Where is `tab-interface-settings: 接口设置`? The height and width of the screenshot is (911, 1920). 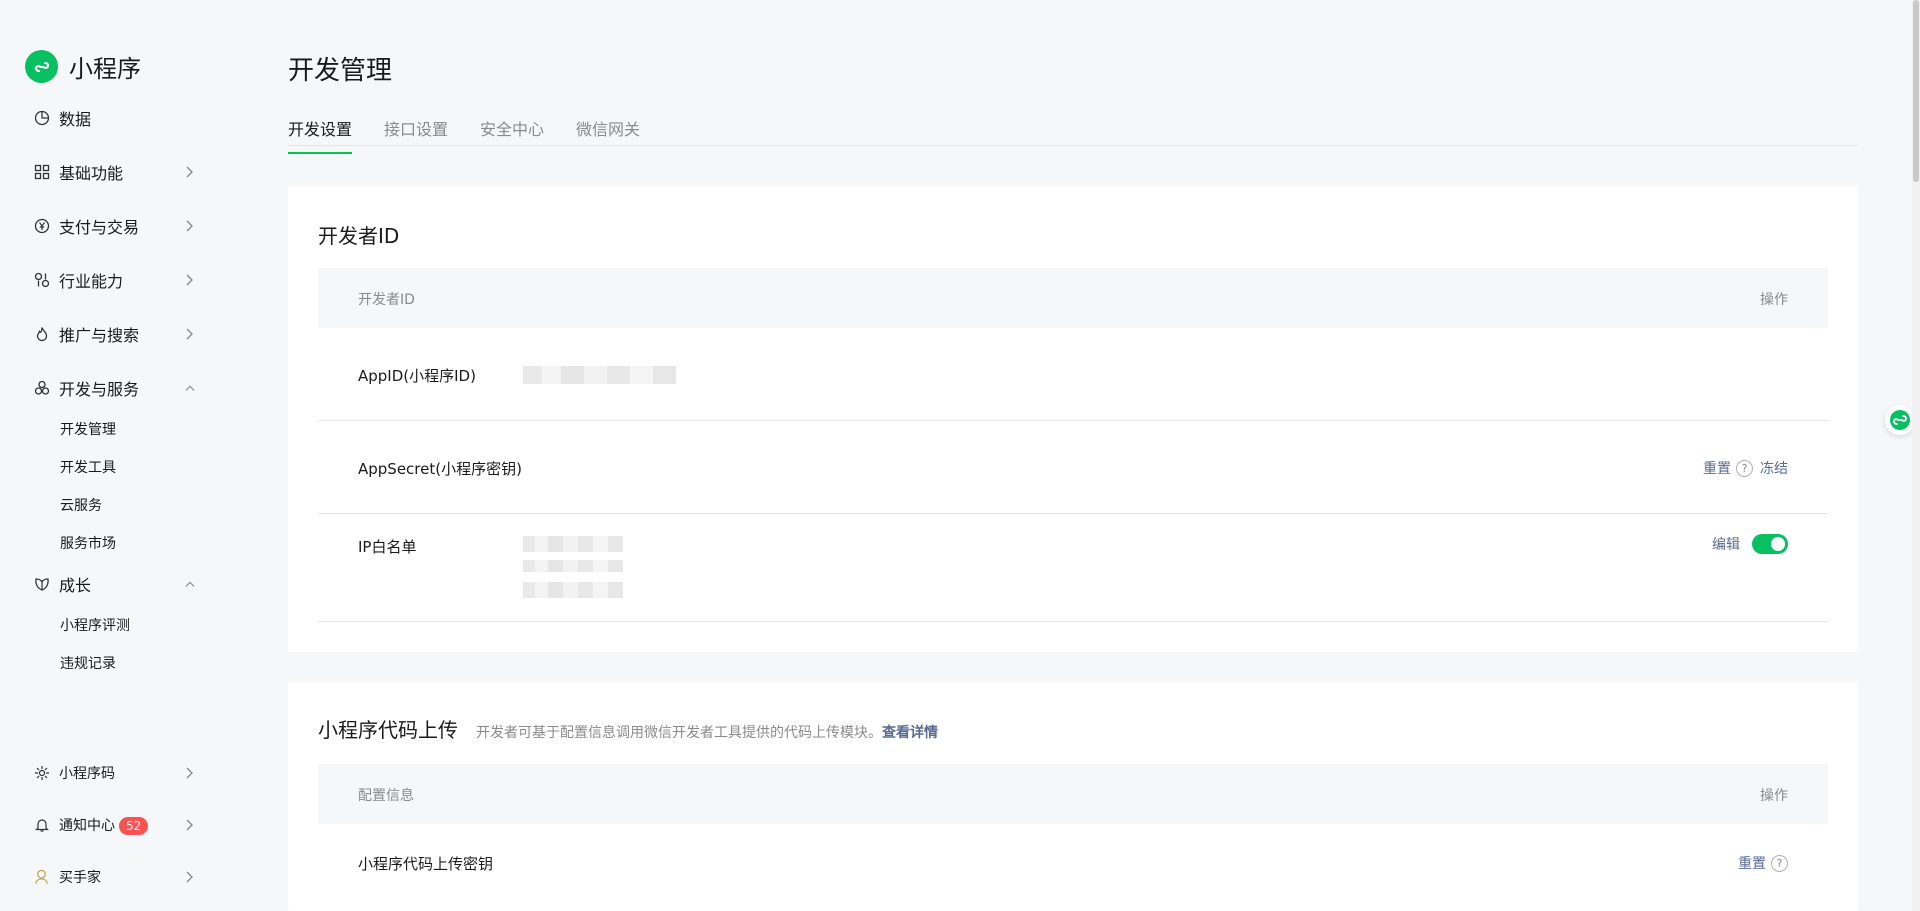 tab-interface-settings: 接口设置 is located at coordinates (416, 134).